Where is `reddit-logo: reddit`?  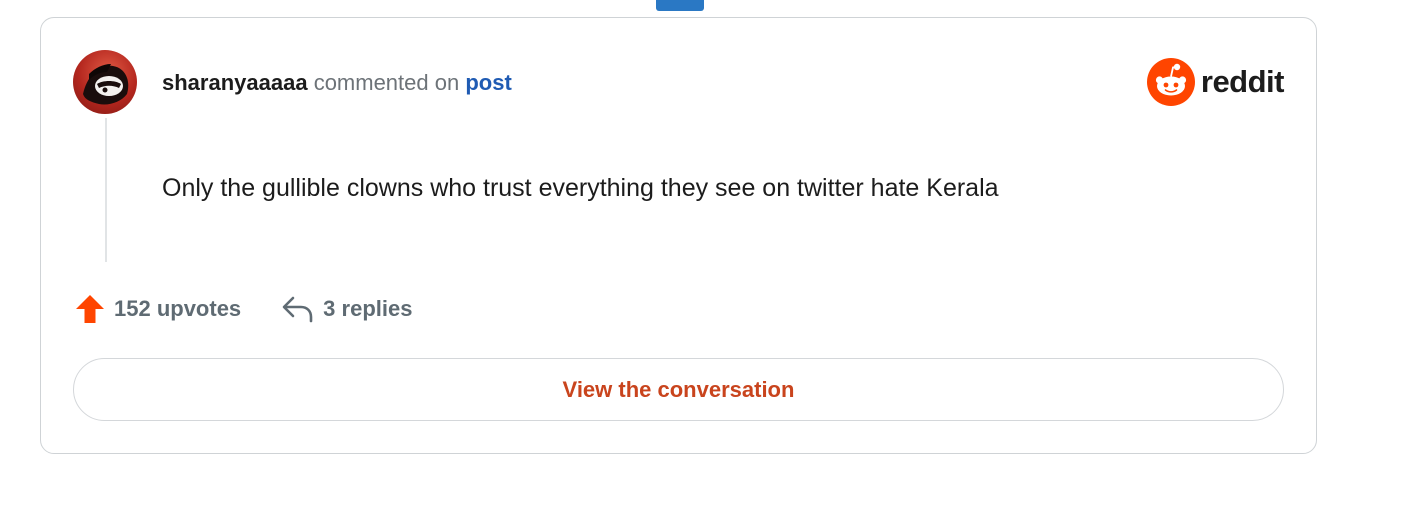 reddit-logo: reddit is located at coordinates (1215, 82).